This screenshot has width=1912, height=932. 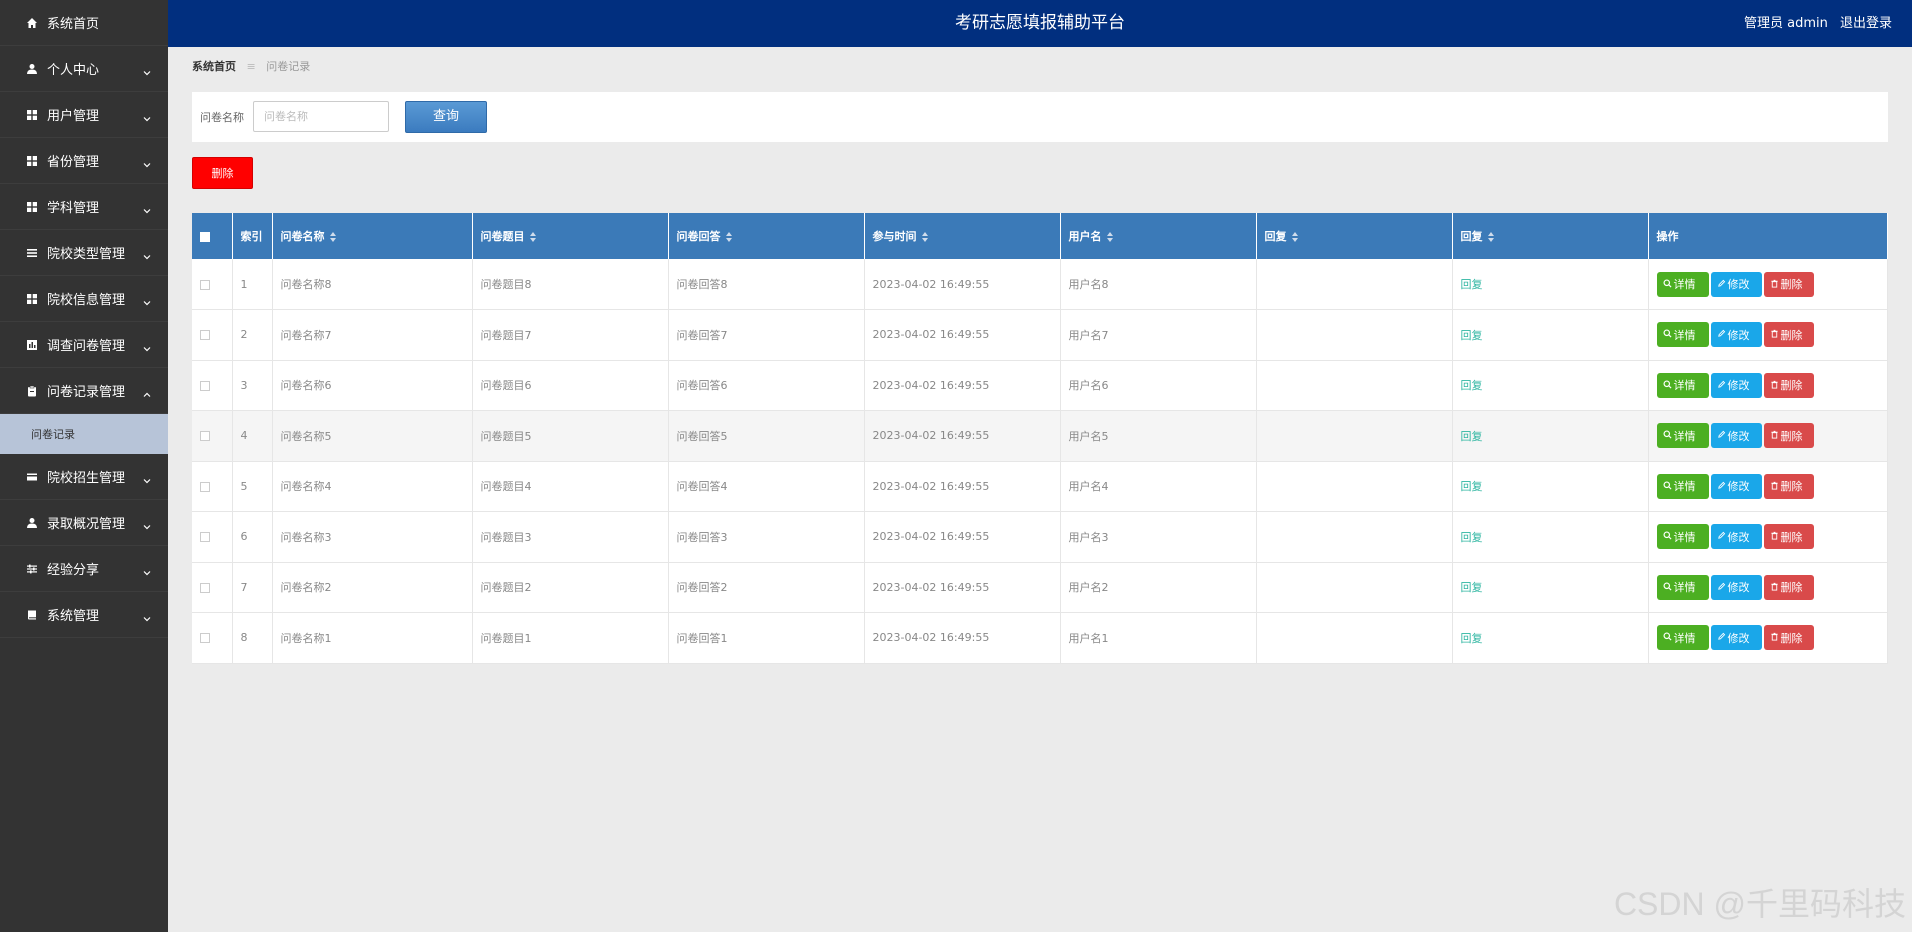 What do you see at coordinates (84, 69) in the screenshot?
I see `sidebar-item-personal-center: 个人中心` at bounding box center [84, 69].